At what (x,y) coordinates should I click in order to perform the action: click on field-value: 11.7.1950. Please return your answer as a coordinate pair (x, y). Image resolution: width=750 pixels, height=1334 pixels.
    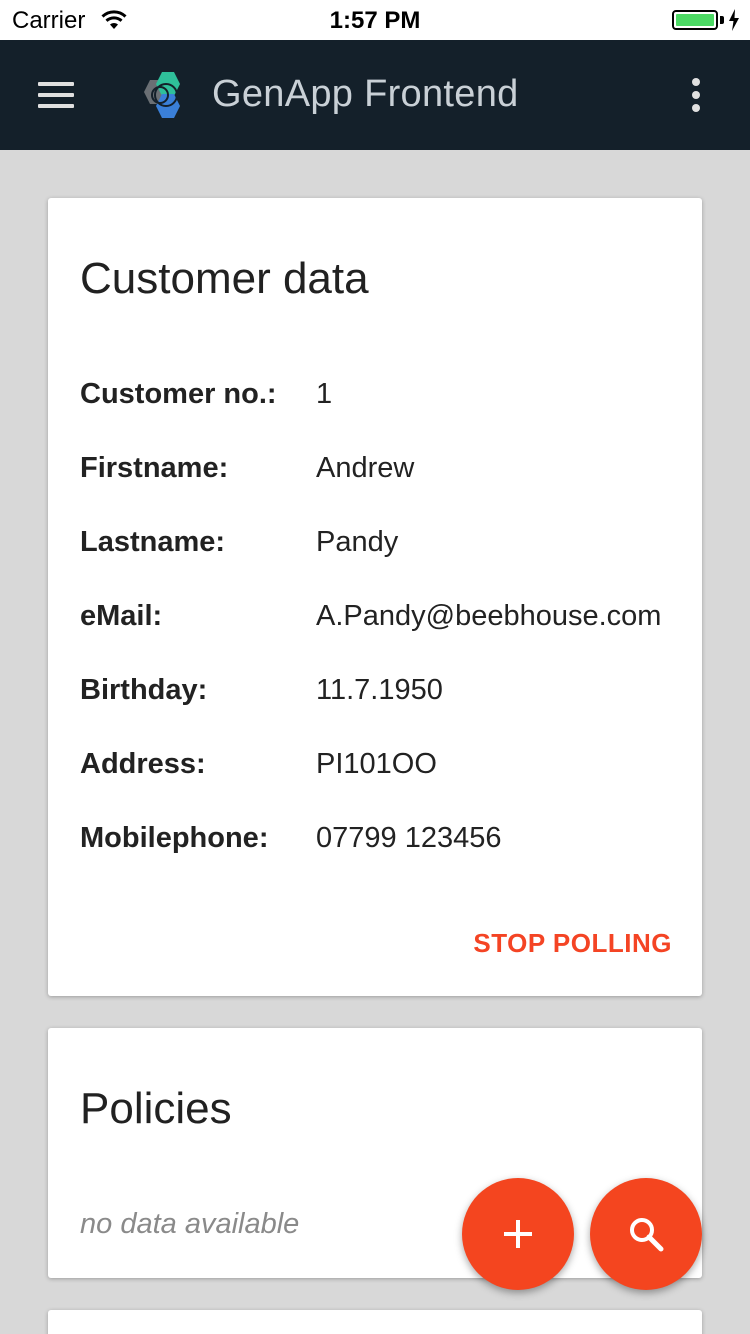
    Looking at the image, I should click on (379, 690).